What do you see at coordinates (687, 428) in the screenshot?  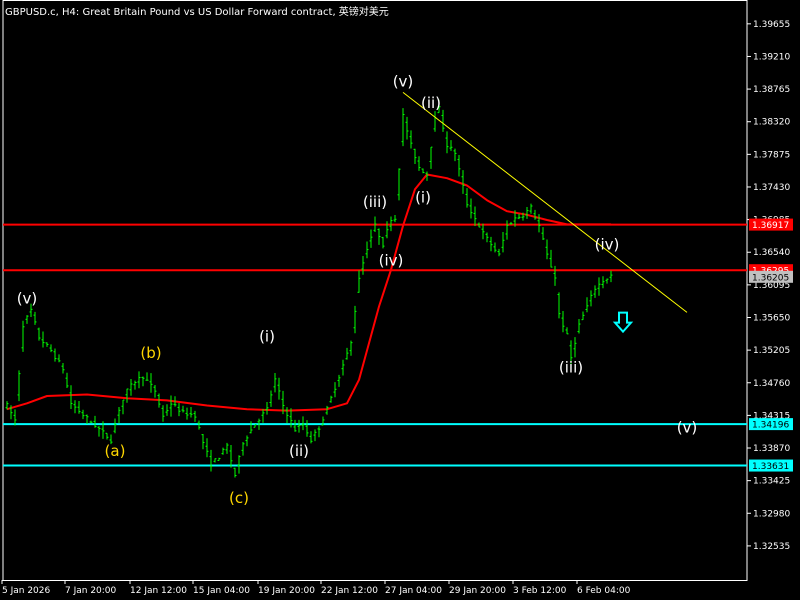 I see `wave-label: (v)` at bounding box center [687, 428].